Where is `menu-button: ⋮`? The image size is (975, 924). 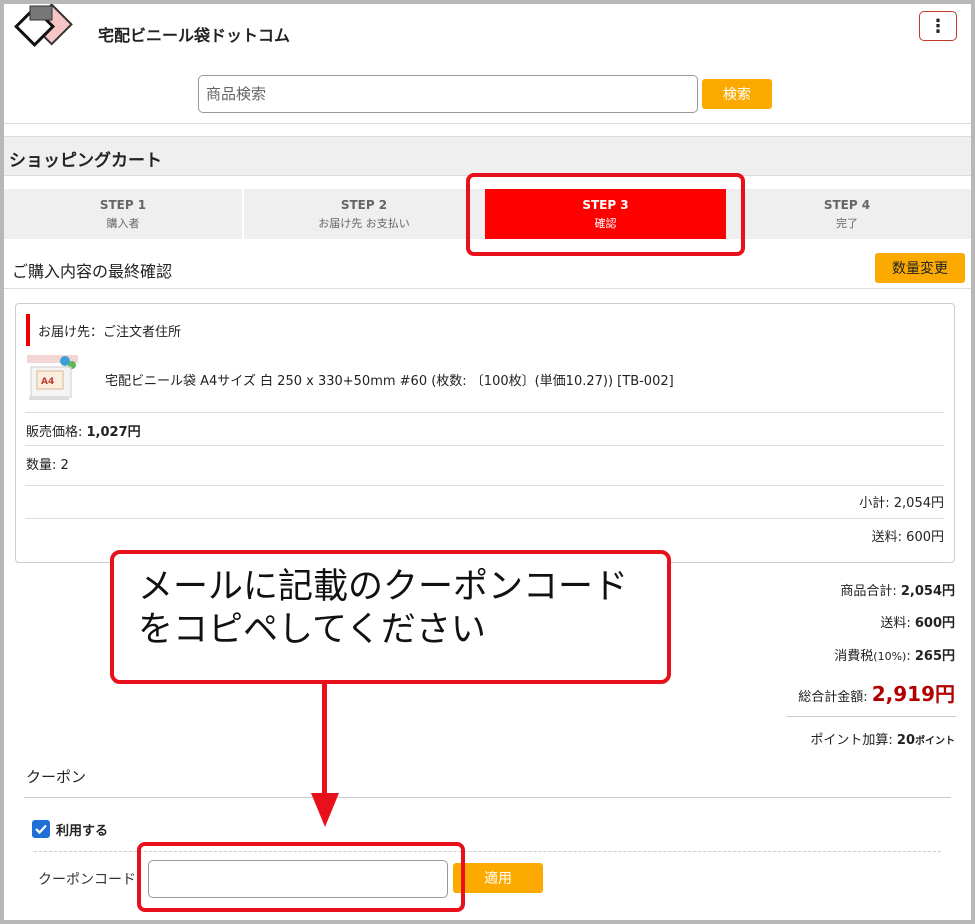
menu-button: ⋮ is located at coordinates (938, 26).